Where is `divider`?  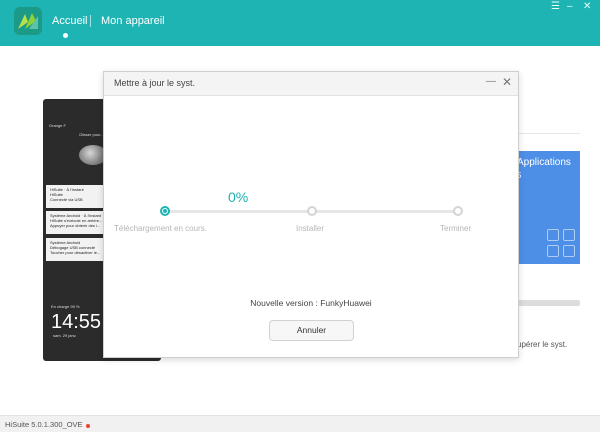 divider is located at coordinates (547, 133).